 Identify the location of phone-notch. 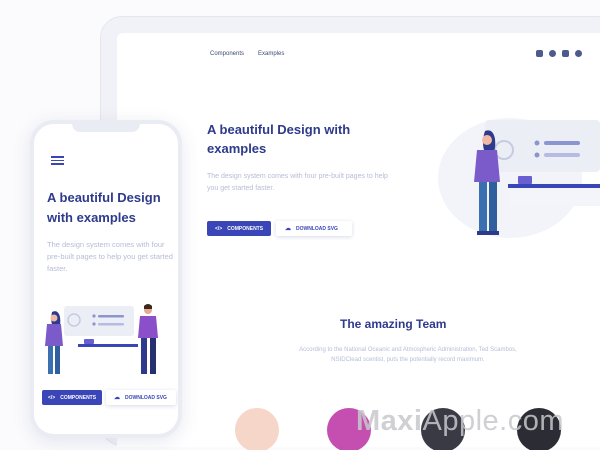
(106, 128).